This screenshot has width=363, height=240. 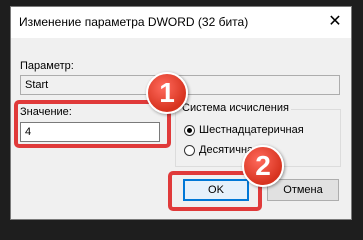 I want to click on radio-hex: Шестнадцатеричная, so click(x=244, y=130).